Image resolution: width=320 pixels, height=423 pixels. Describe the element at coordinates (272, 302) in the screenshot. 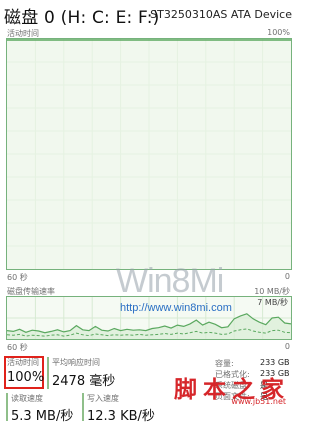

I see `transfer-chart-secondary-label: 7 MB/秒` at that location.